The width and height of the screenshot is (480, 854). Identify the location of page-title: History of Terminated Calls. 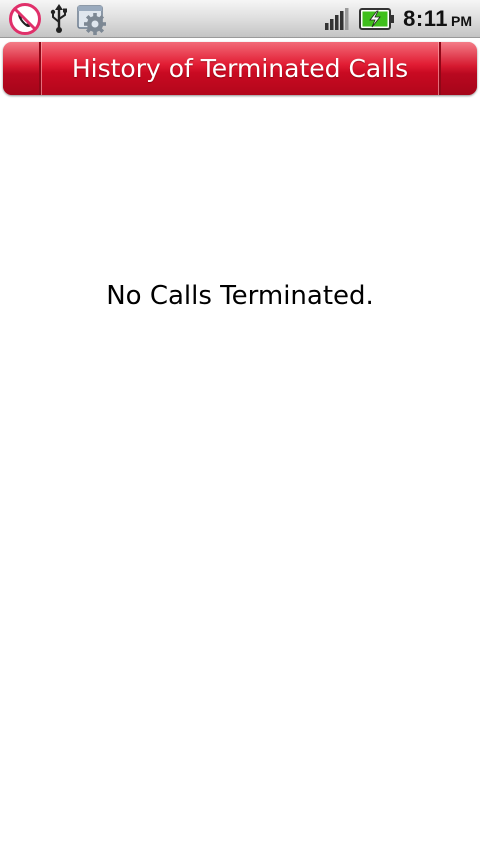
(240, 68).